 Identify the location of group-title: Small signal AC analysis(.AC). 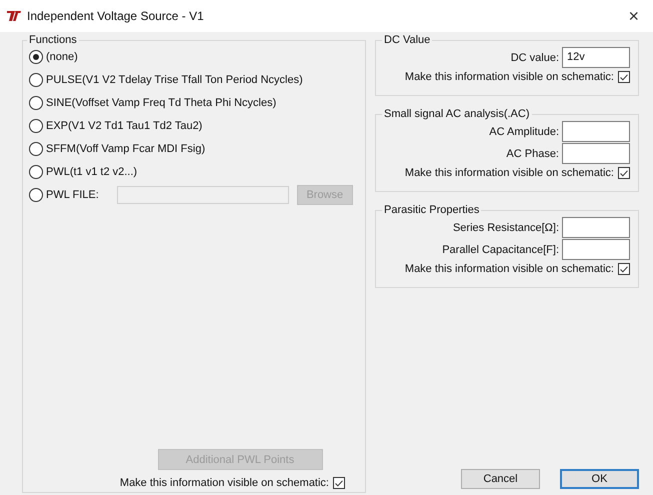
(456, 114).